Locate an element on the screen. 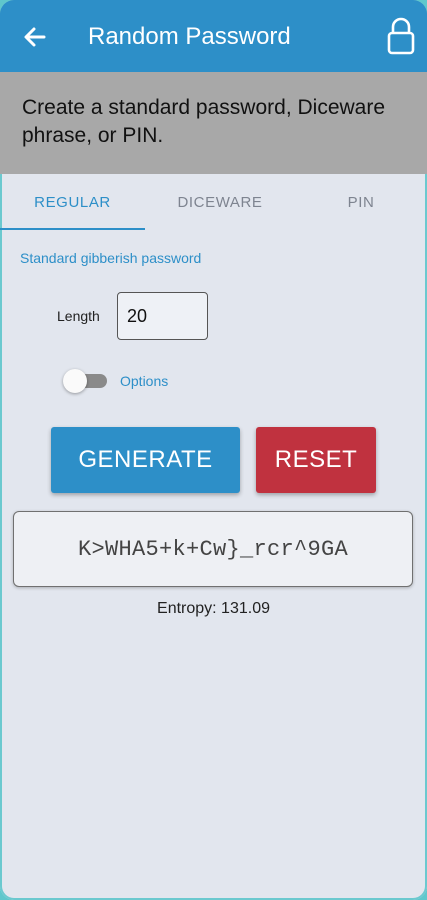 This screenshot has height=900, width=427. active-tab-indicator is located at coordinates (72, 229).